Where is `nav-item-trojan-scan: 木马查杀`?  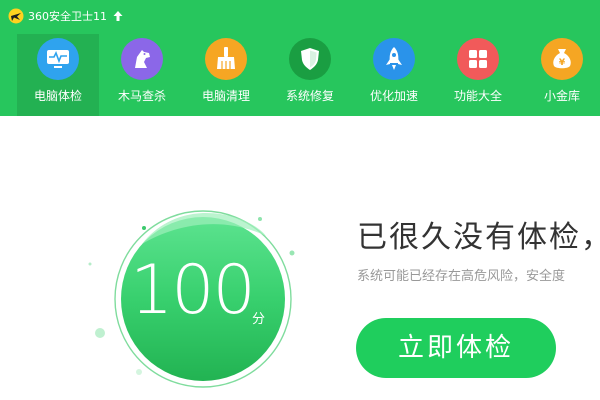 nav-item-trojan-scan: 木马查杀 is located at coordinates (142, 75).